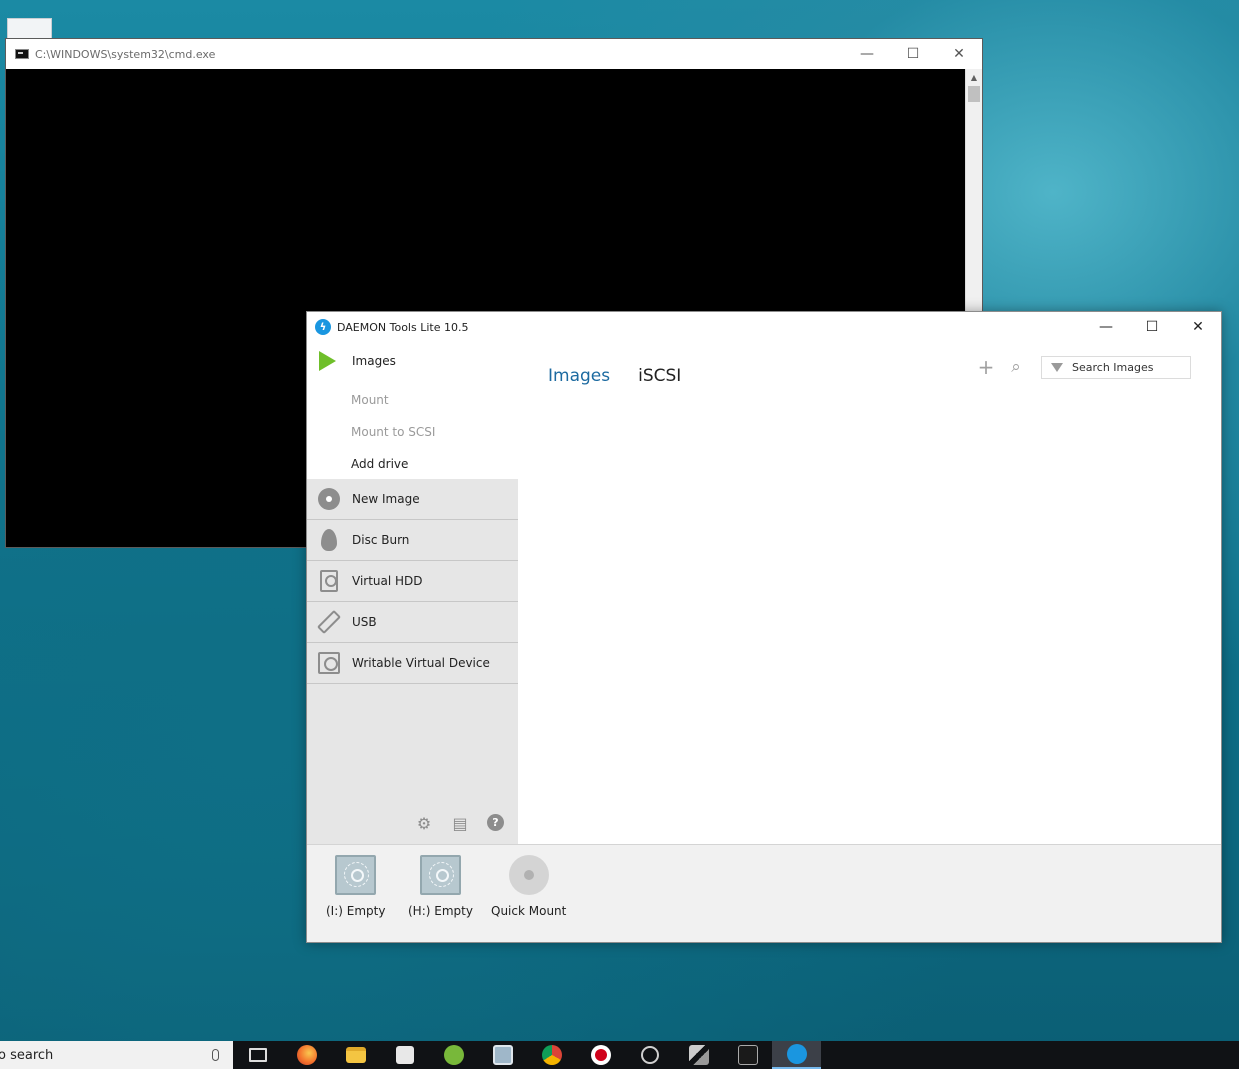 This screenshot has width=1239, height=1069. I want to click on sidebar-item-label: New Image, so click(386, 499).